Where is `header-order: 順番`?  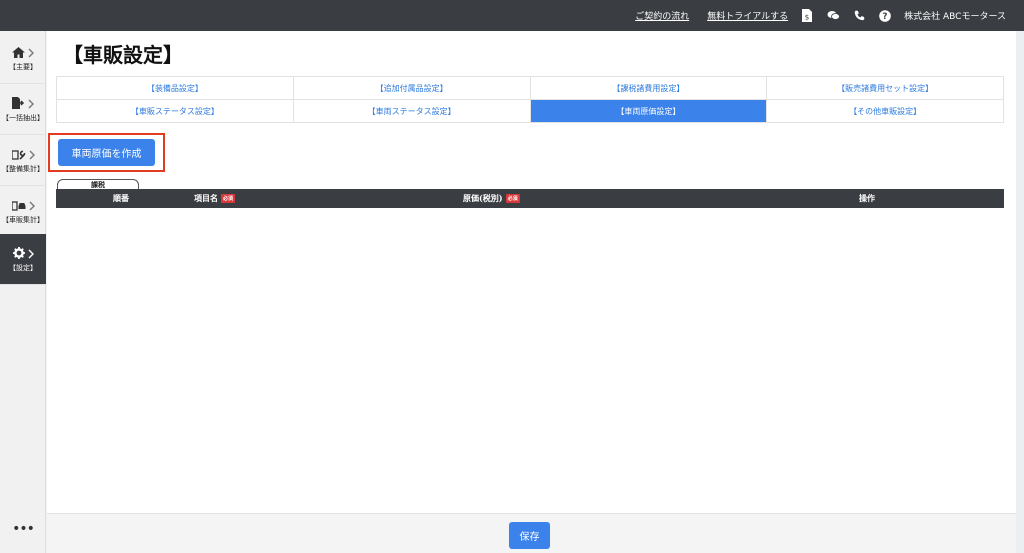
header-order: 順番 is located at coordinates (121, 198).